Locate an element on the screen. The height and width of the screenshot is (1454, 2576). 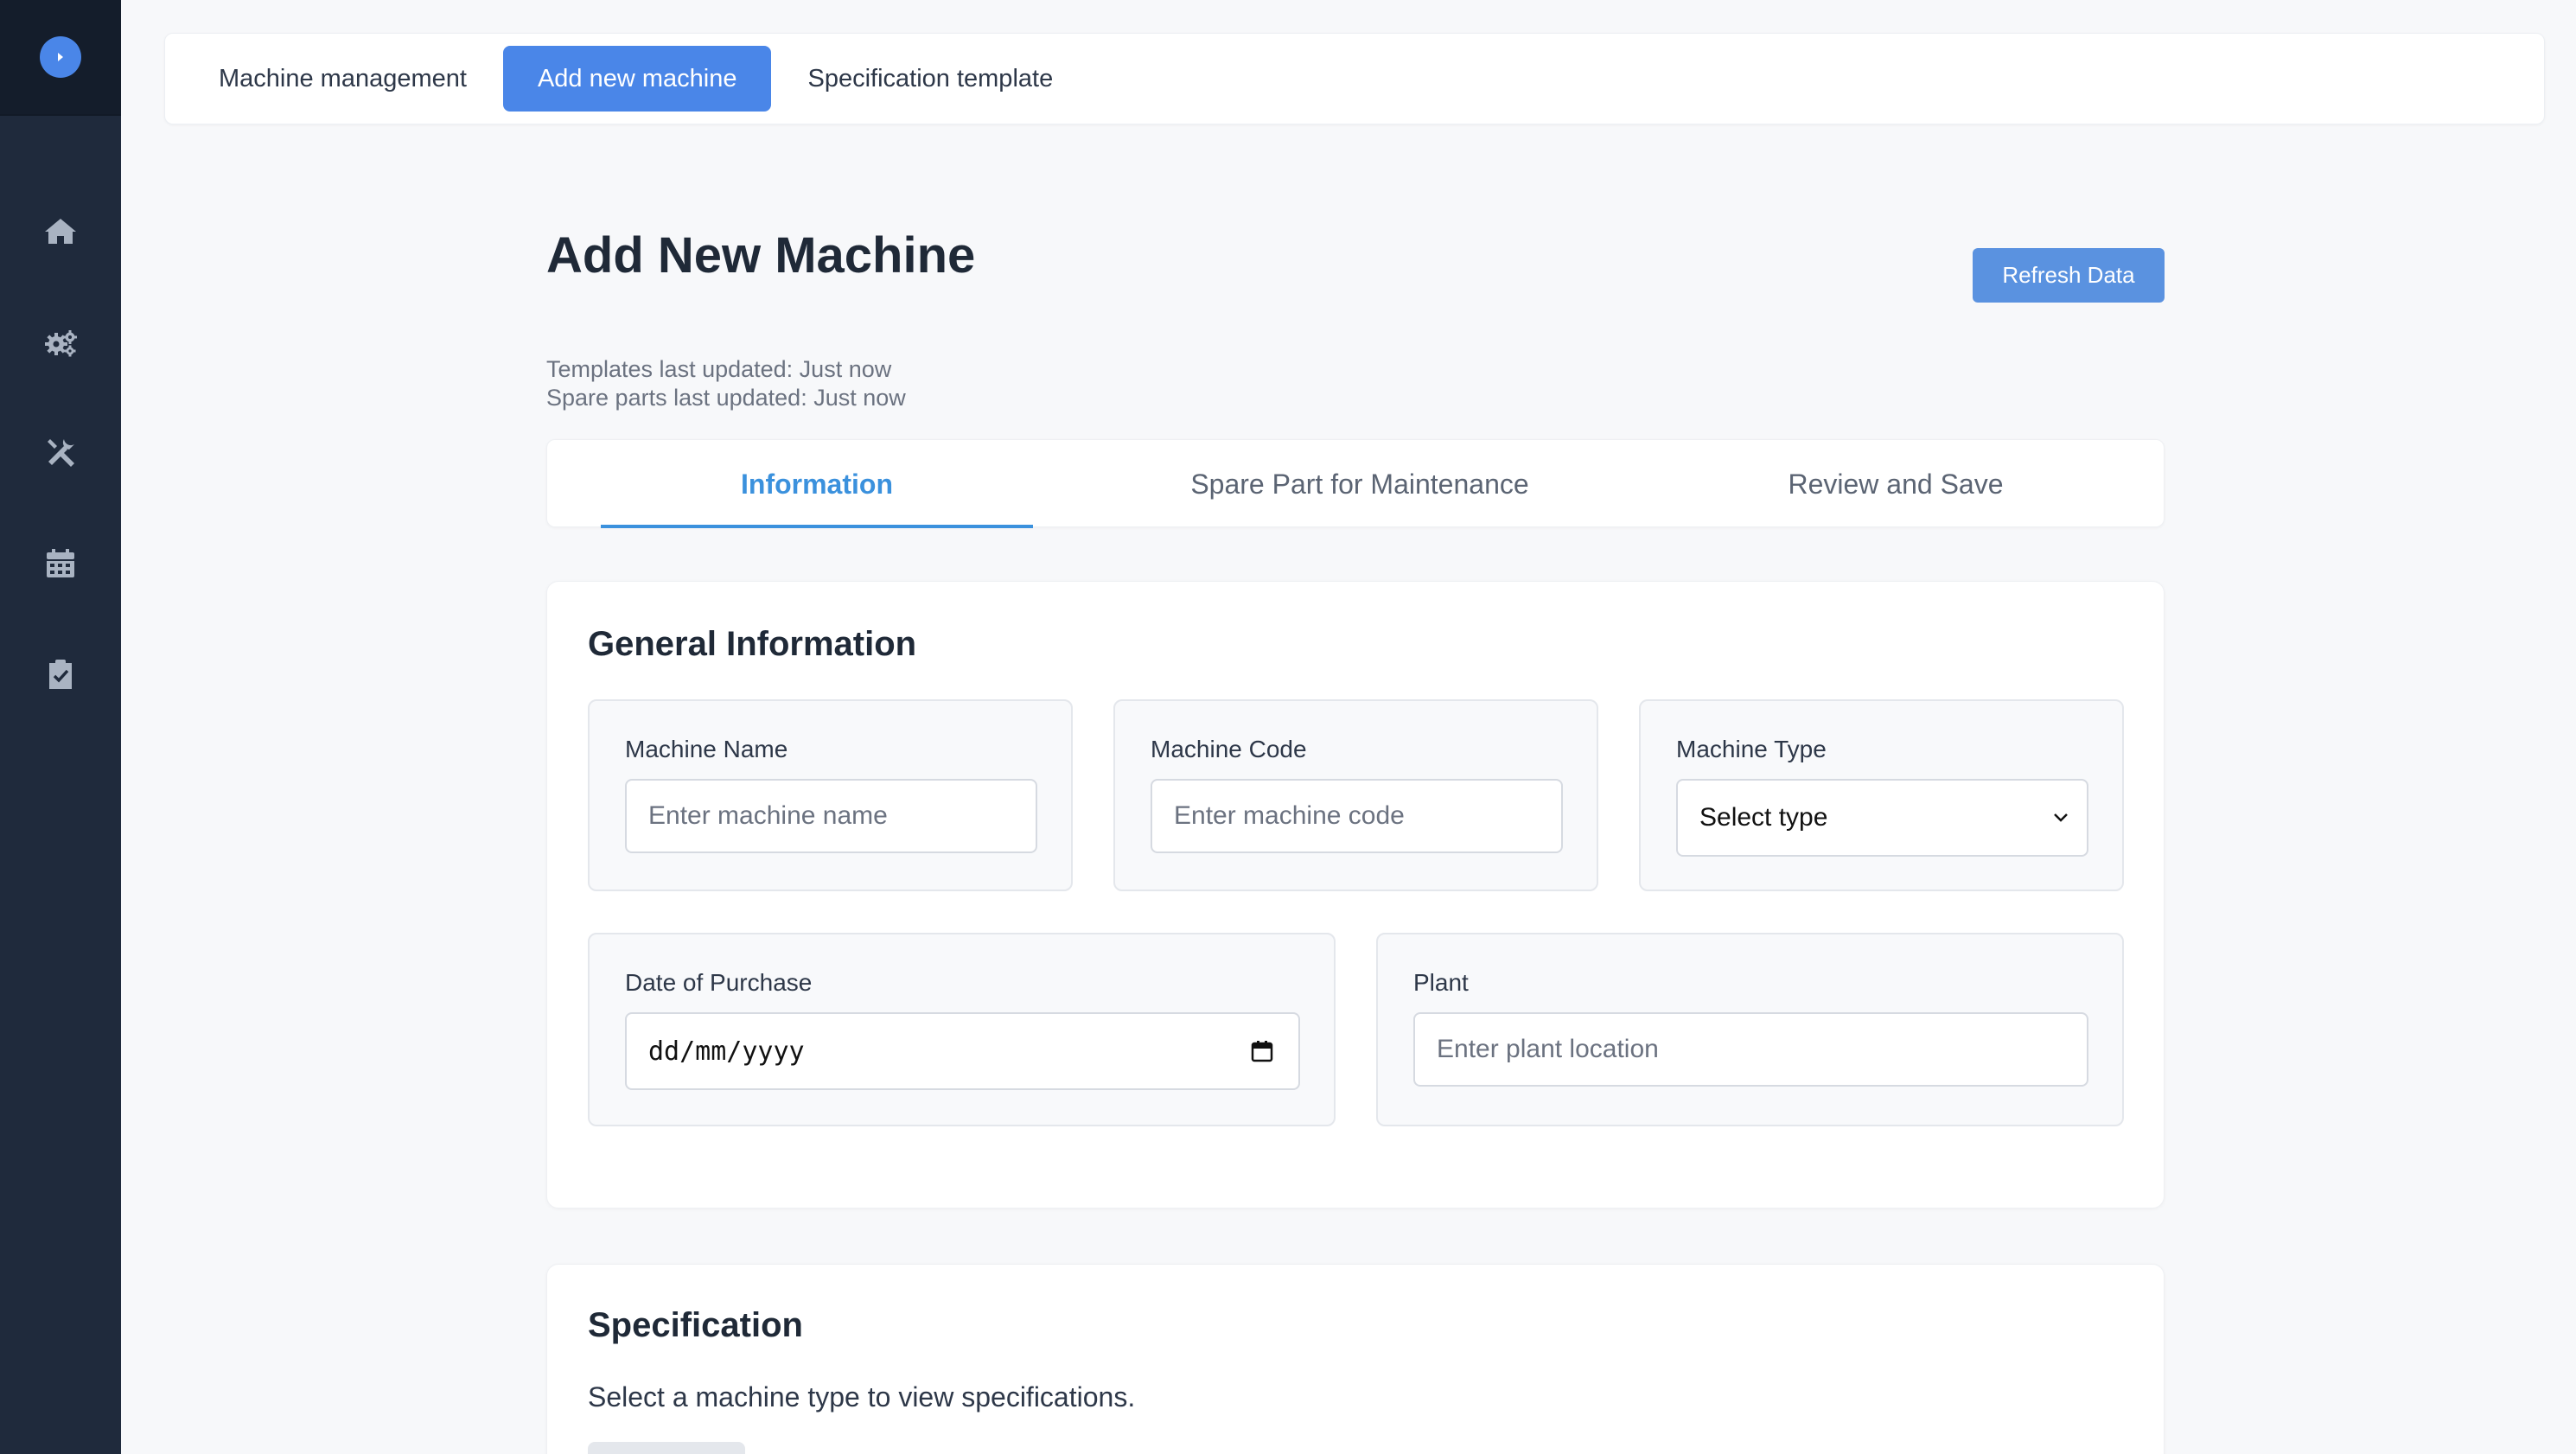
plant-input: Enter plant location is located at coordinates (1750, 1050).